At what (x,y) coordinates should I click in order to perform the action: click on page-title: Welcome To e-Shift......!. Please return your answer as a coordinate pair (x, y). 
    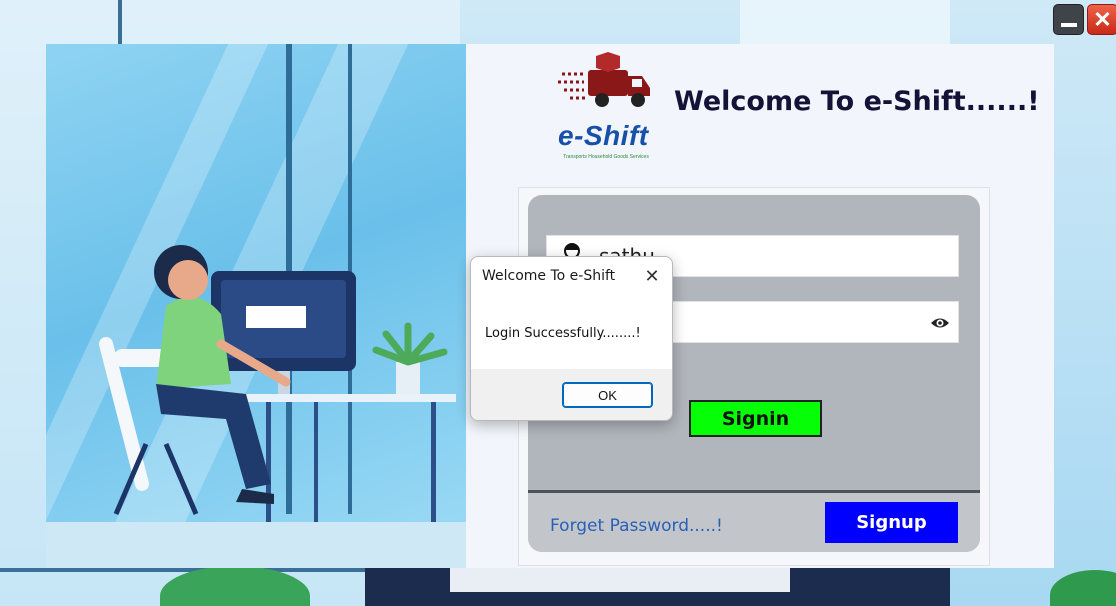
    Looking at the image, I should click on (857, 101).